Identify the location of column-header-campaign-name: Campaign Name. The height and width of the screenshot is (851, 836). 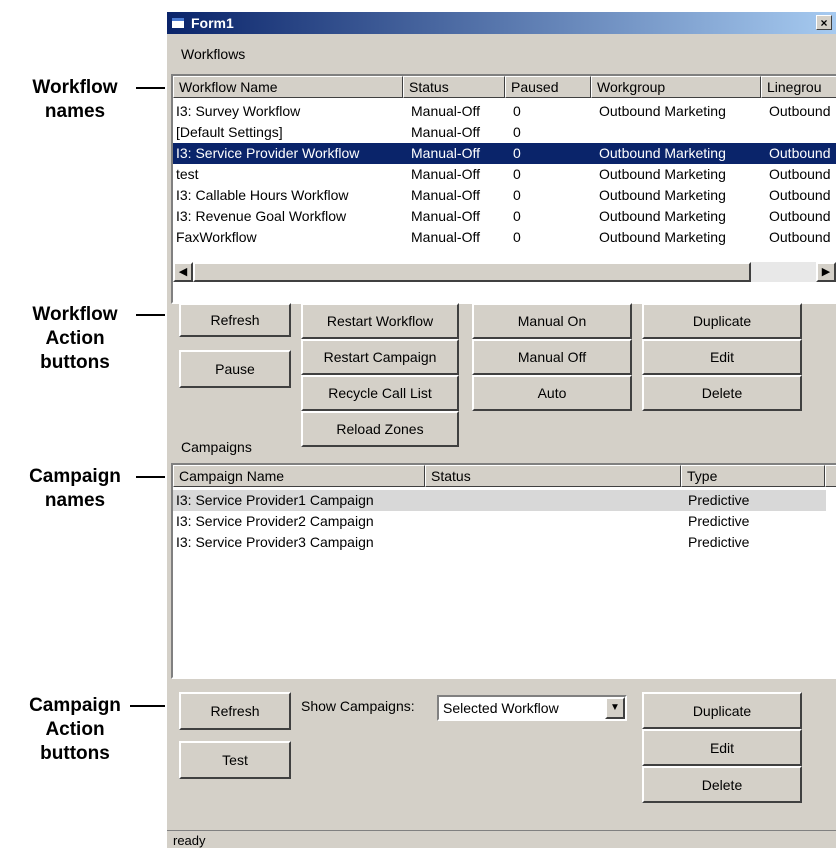
(299, 476).